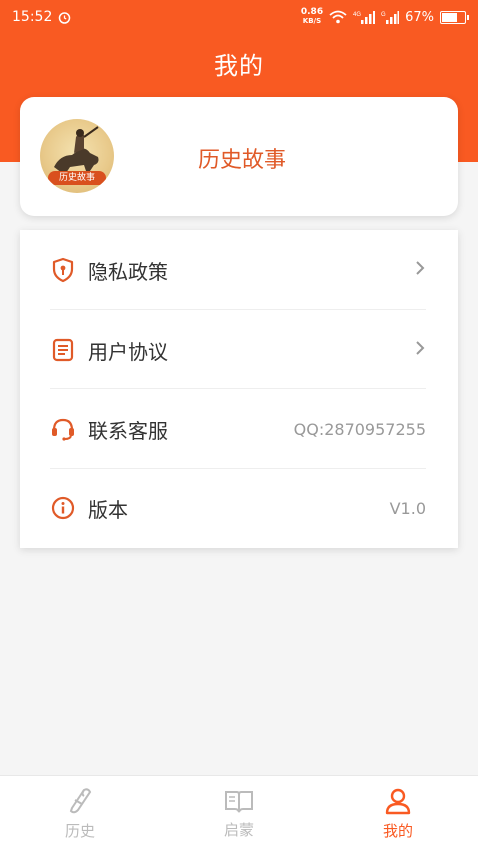 The width and height of the screenshot is (478, 850). Describe the element at coordinates (454, 17) in the screenshot. I see `battery-icon` at that location.